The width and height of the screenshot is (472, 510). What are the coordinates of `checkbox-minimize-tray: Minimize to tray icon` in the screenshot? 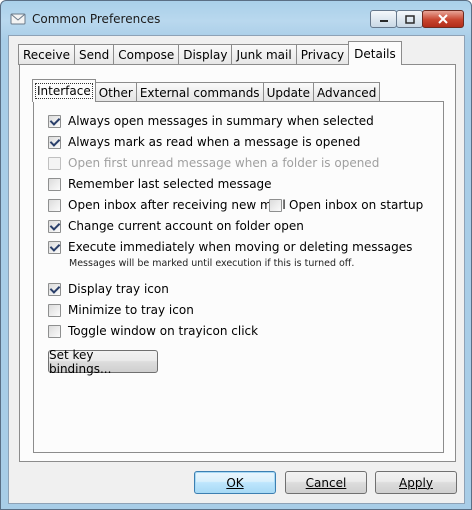 It's located at (121, 310).